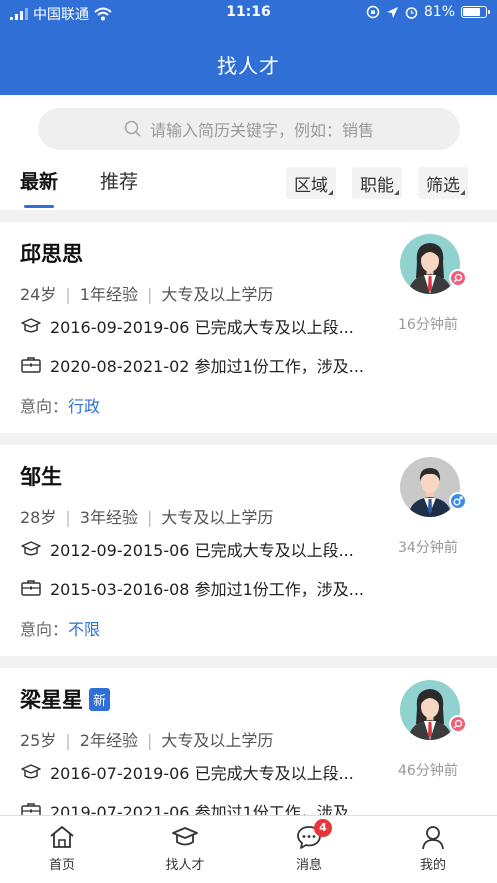  What do you see at coordinates (108, 517) in the screenshot?
I see `candidate-experience: 3年经验` at bounding box center [108, 517].